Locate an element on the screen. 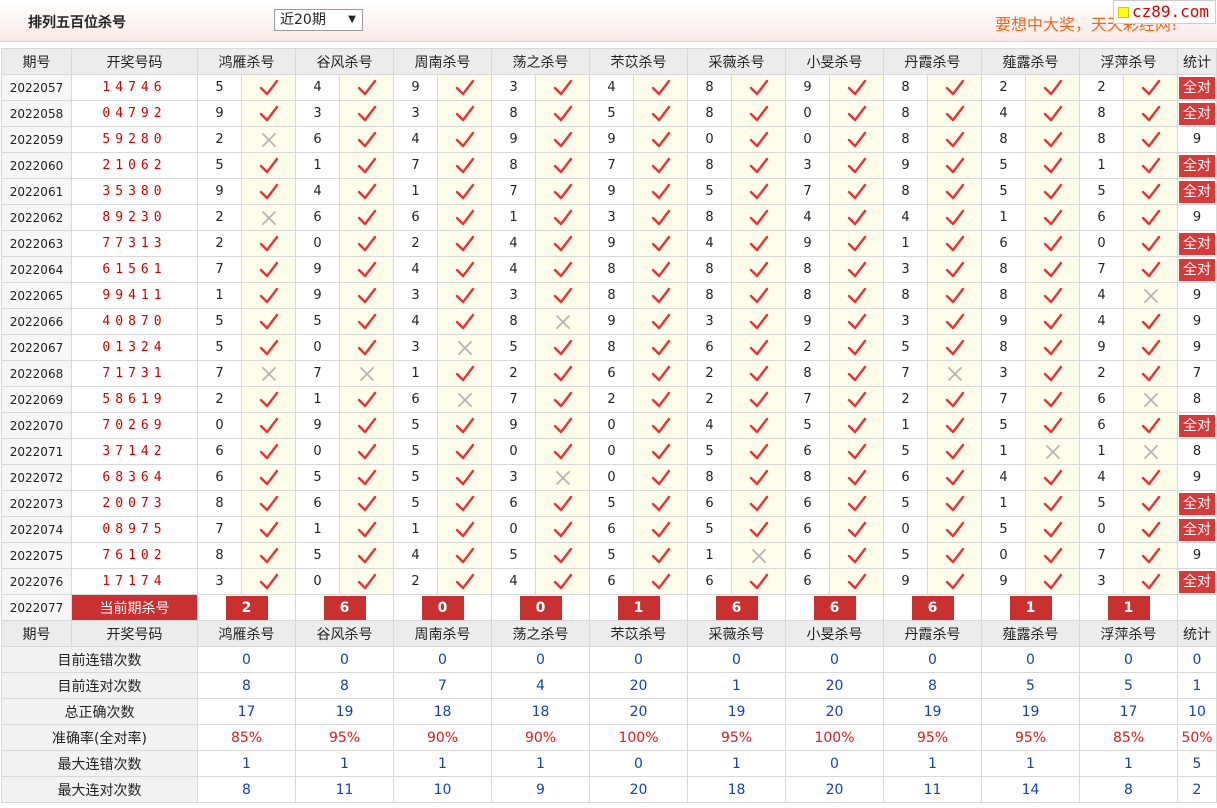 This screenshot has width=1217, height=808. draw-numbers: 40870 is located at coordinates (134, 321).